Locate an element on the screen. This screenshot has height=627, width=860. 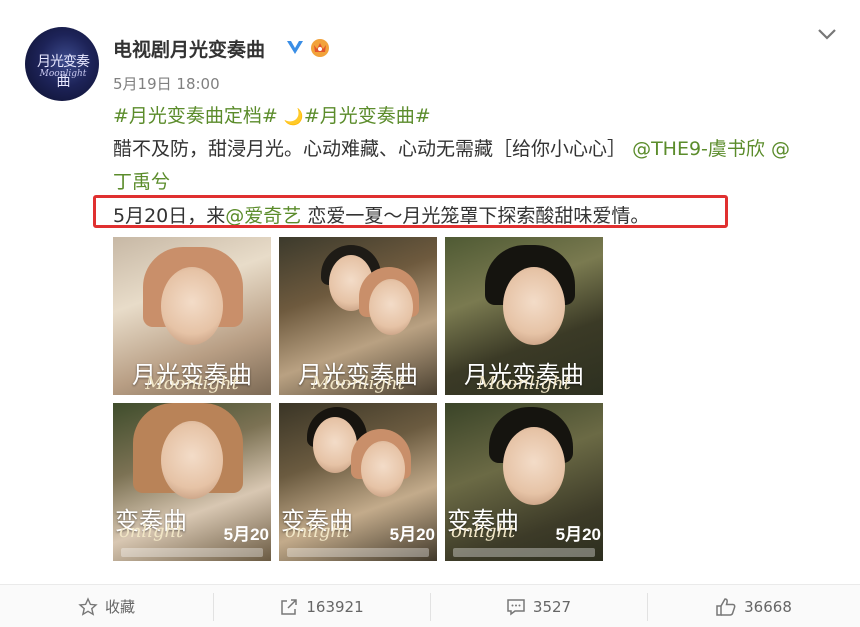
mention-dingyuxi: 丁禹兮 is located at coordinates (141, 182).